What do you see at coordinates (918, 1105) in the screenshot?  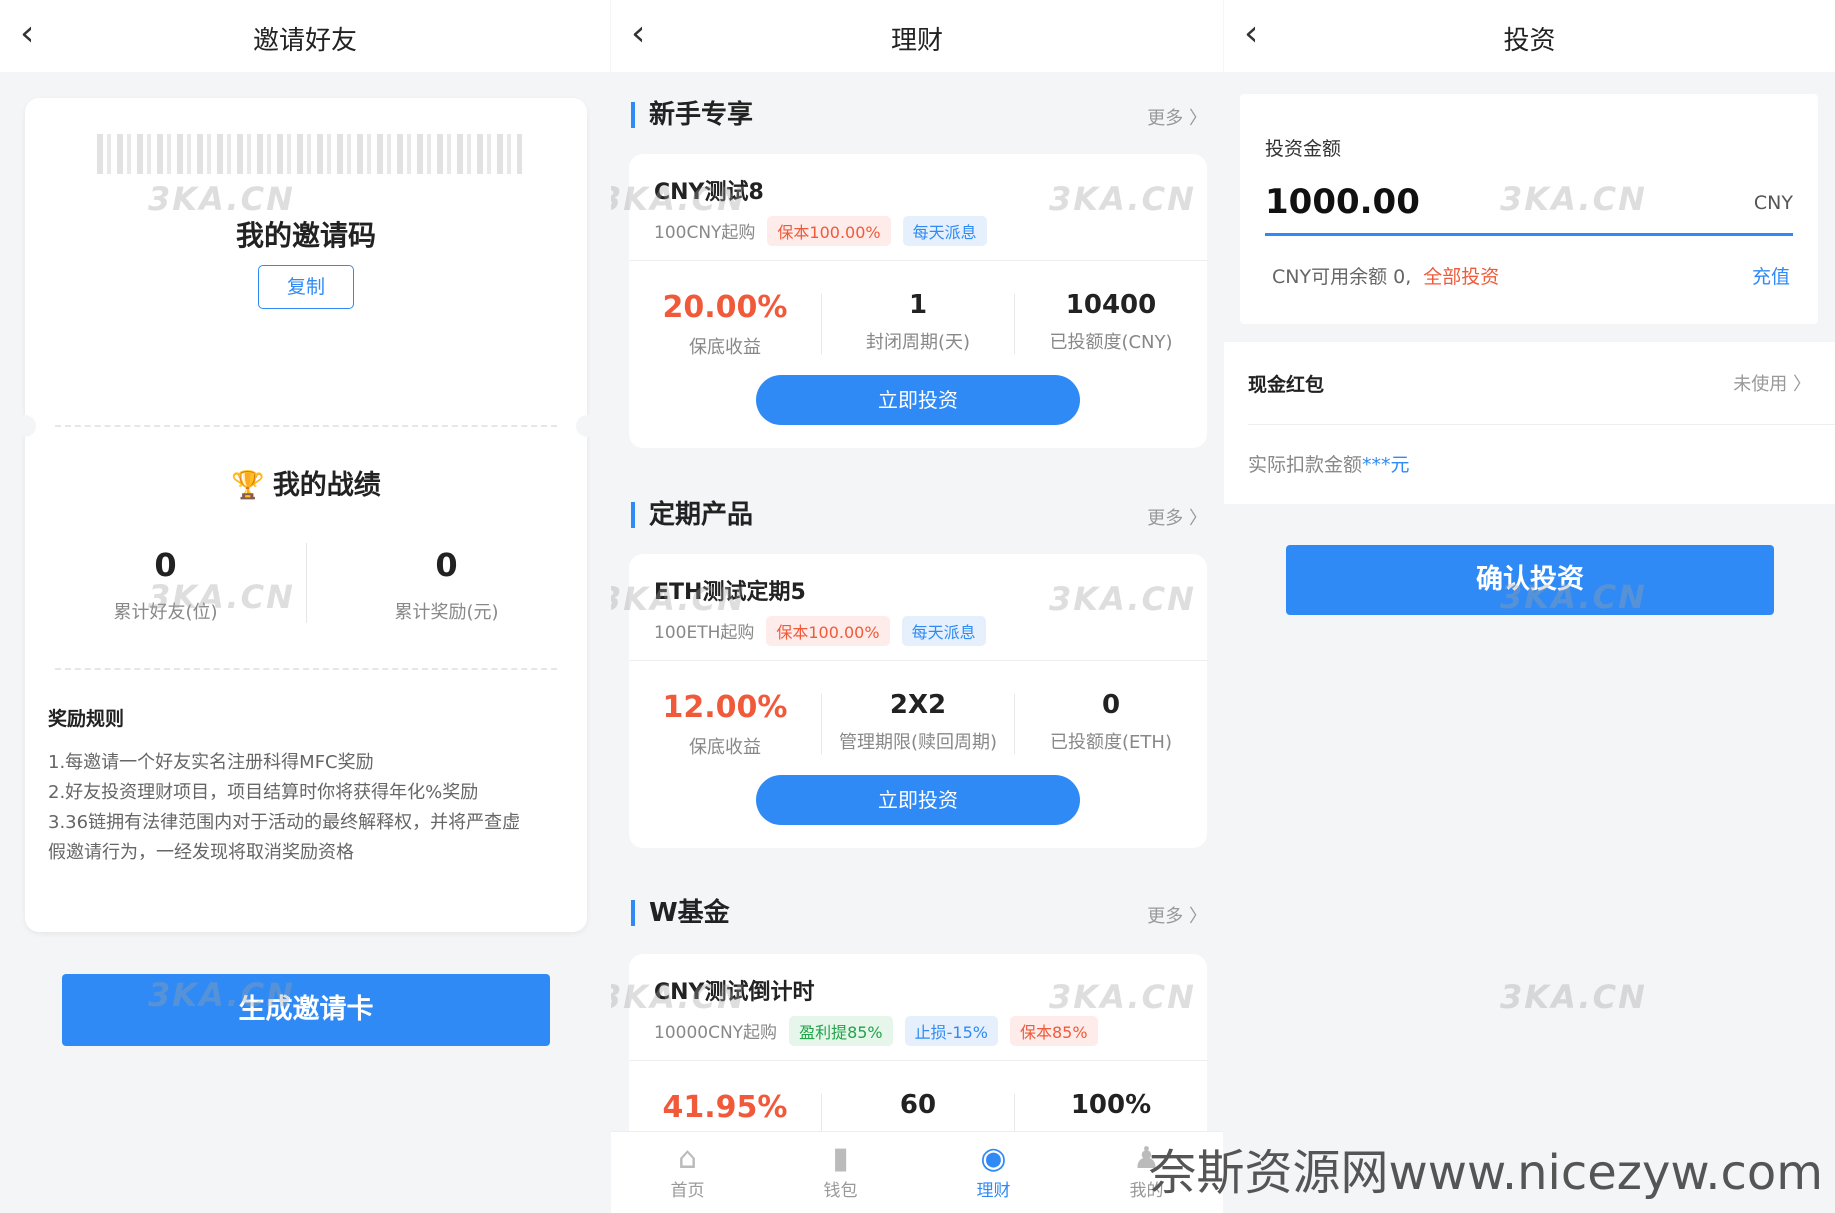 I see `stat-value: 60` at bounding box center [918, 1105].